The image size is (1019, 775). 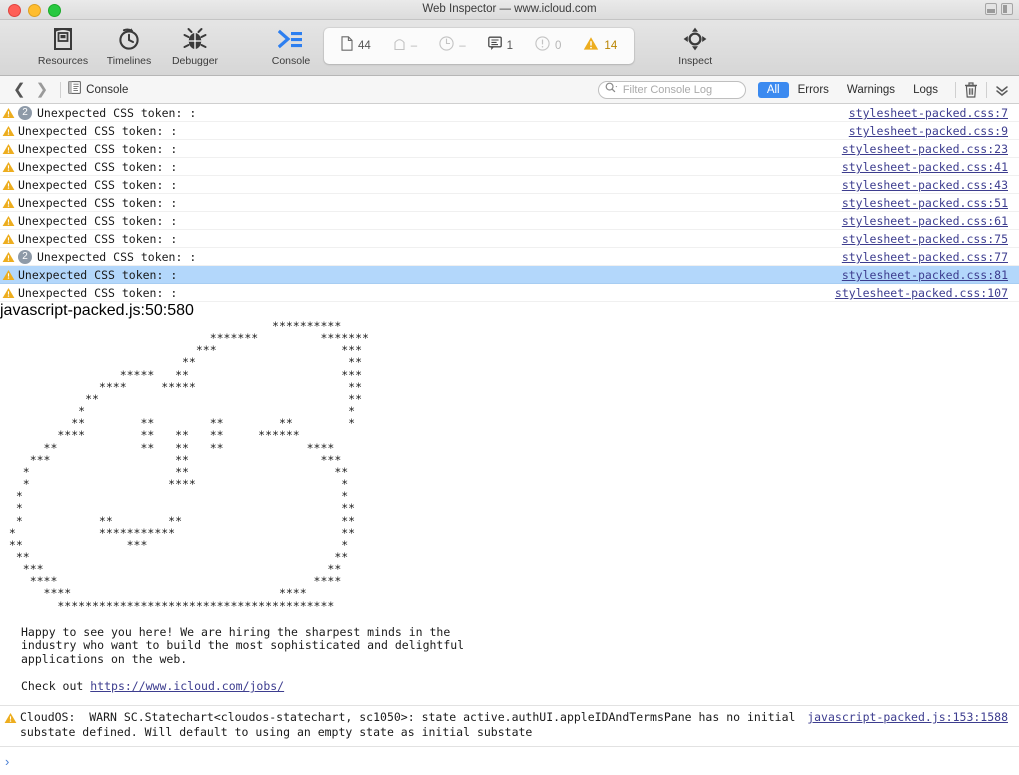 I want to click on zoom-window-button, so click(x=54, y=10).